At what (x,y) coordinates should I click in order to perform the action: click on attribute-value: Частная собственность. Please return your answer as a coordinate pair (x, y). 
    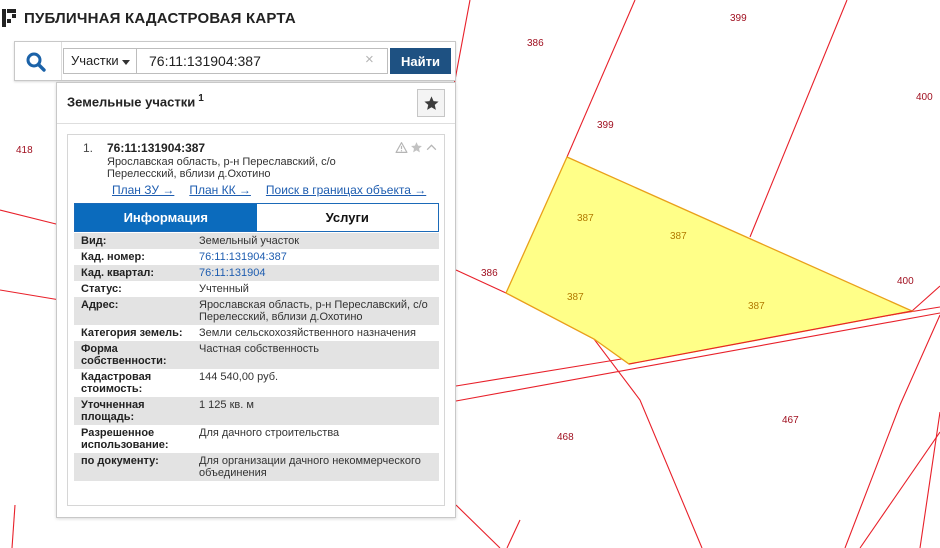
    Looking at the image, I should click on (259, 349).